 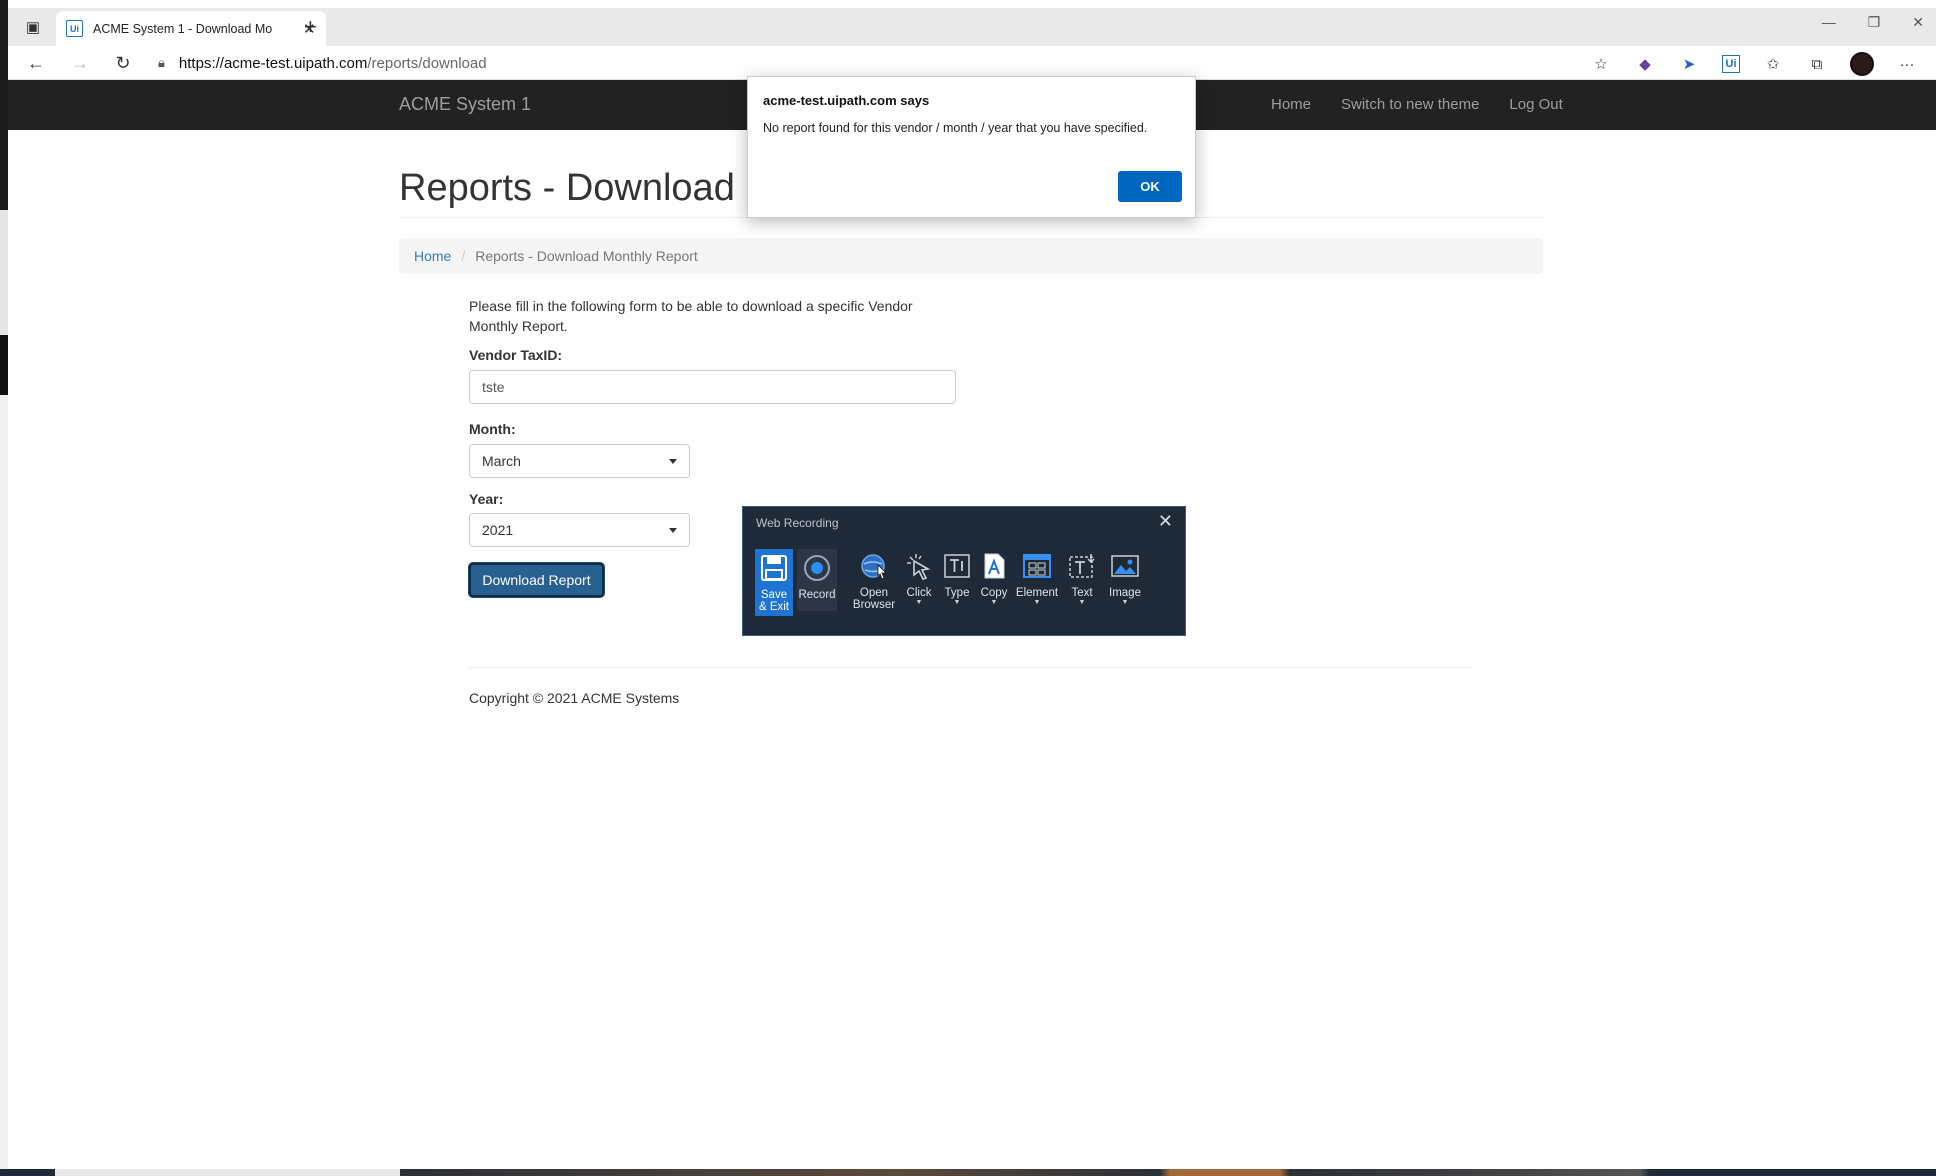 What do you see at coordinates (994, 603) in the screenshot?
I see `copy-dropdown-icon: ▼` at bounding box center [994, 603].